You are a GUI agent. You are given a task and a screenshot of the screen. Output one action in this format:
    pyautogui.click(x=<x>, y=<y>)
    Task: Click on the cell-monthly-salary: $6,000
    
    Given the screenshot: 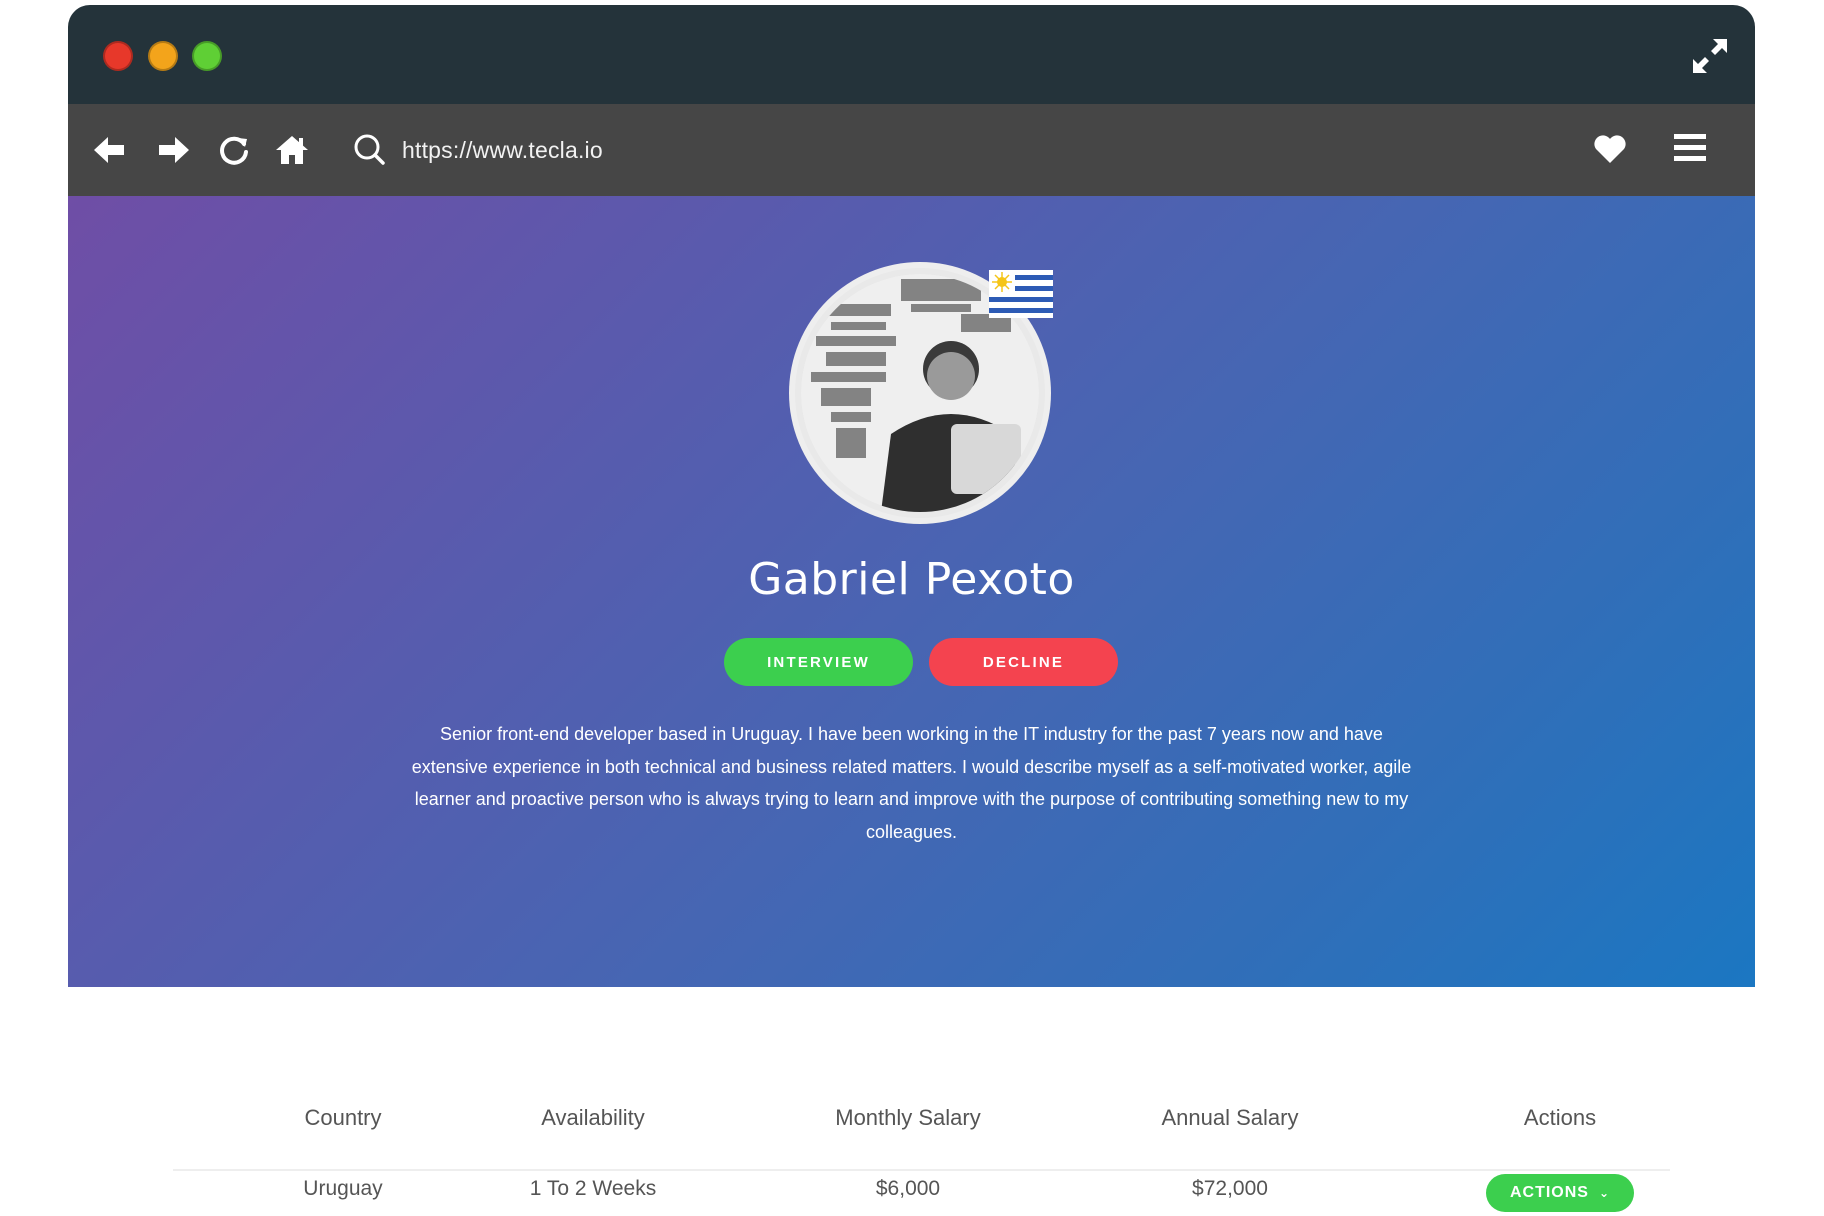 What is the action you would take?
    pyautogui.click(x=908, y=1188)
    